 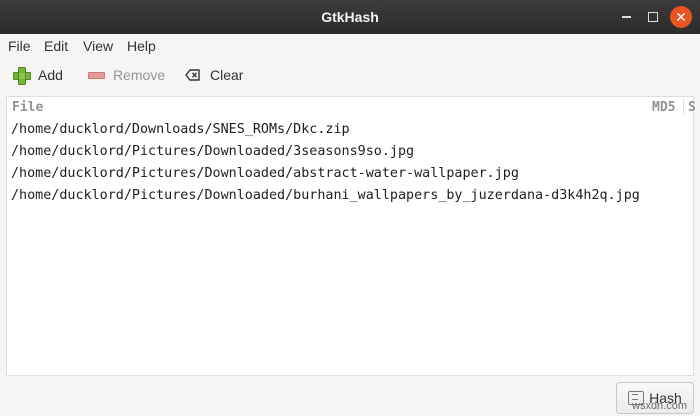 I want to click on window-title: GtkHash, so click(x=350, y=17).